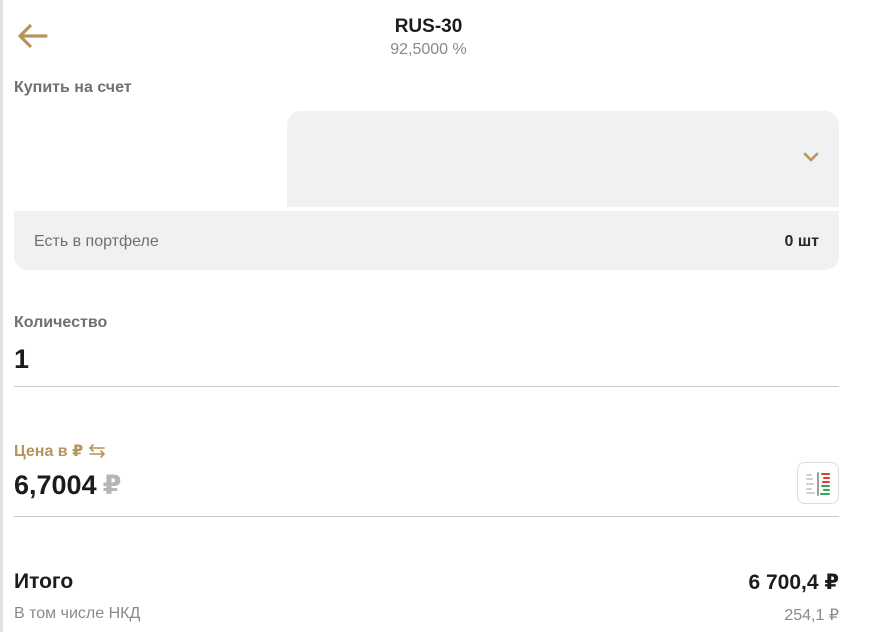  I want to click on price-value: 6,7004, so click(55, 485).